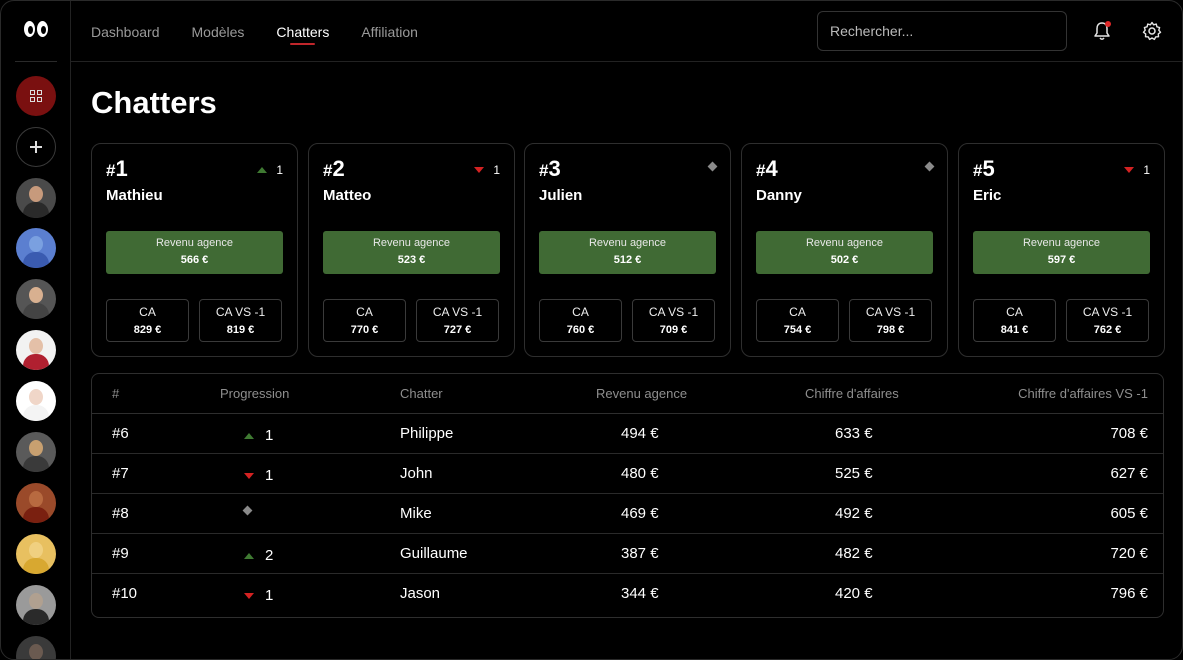  I want to click on ca-prev-box: CA VS -1 762 €, so click(1107, 320).